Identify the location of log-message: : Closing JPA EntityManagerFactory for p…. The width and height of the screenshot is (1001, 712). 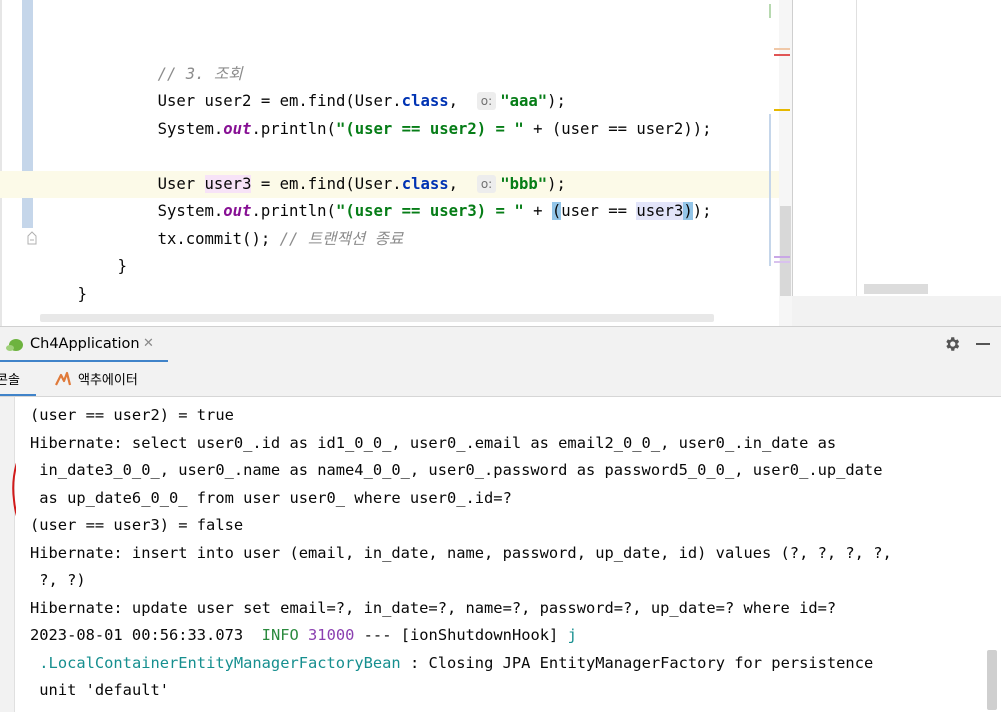
(641, 663).